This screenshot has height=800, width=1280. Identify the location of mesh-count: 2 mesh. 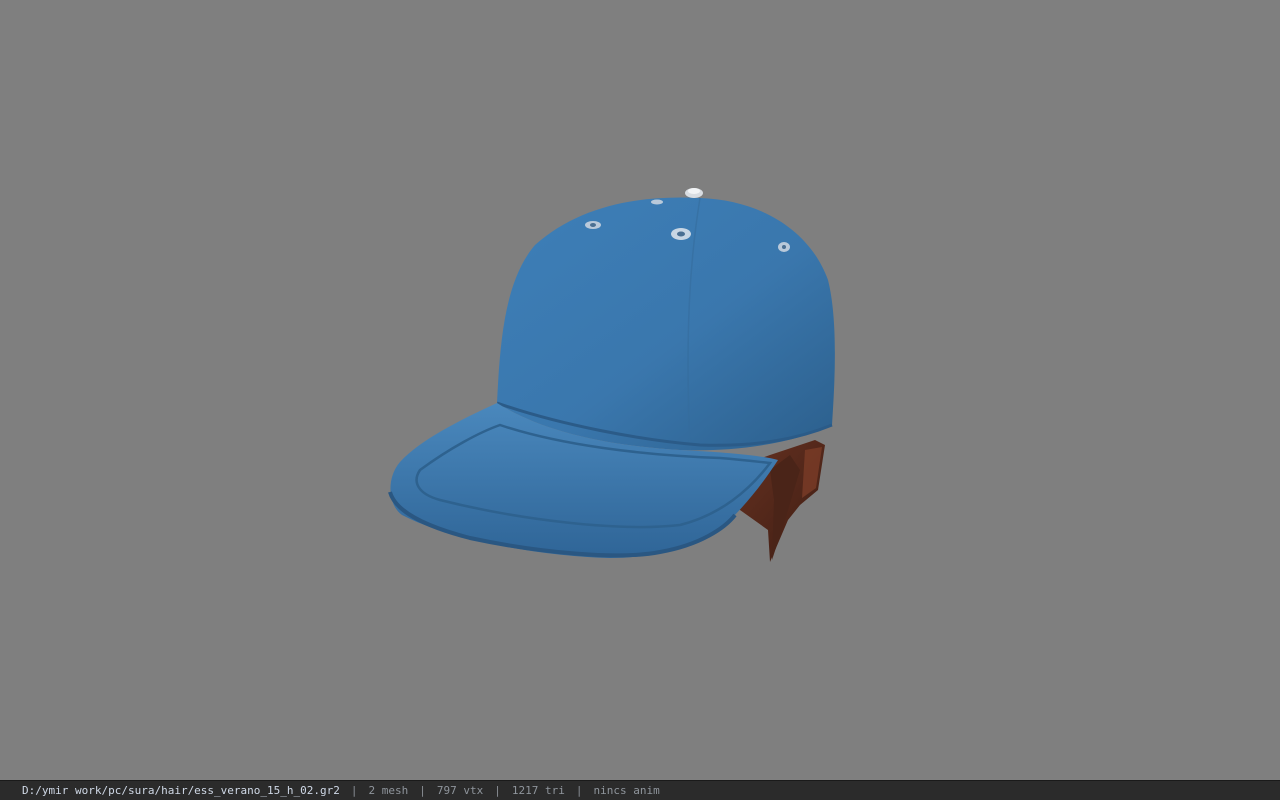
(388, 790).